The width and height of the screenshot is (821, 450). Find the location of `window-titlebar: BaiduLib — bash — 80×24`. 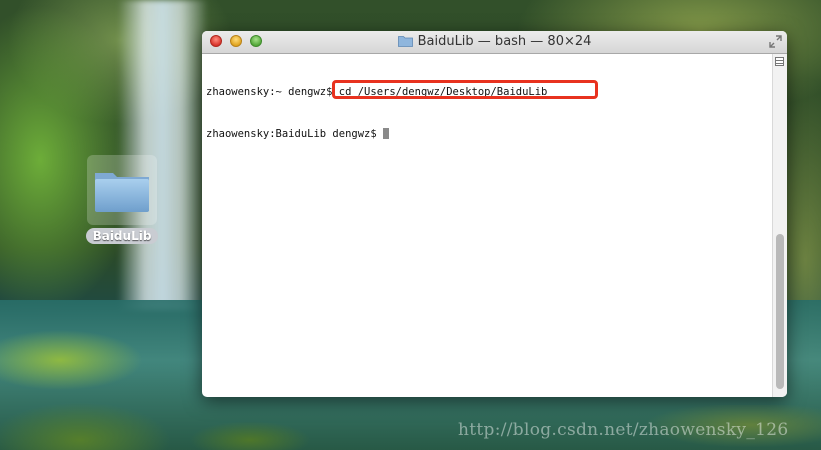

window-titlebar: BaiduLib — bash — 80×24 is located at coordinates (494, 42).